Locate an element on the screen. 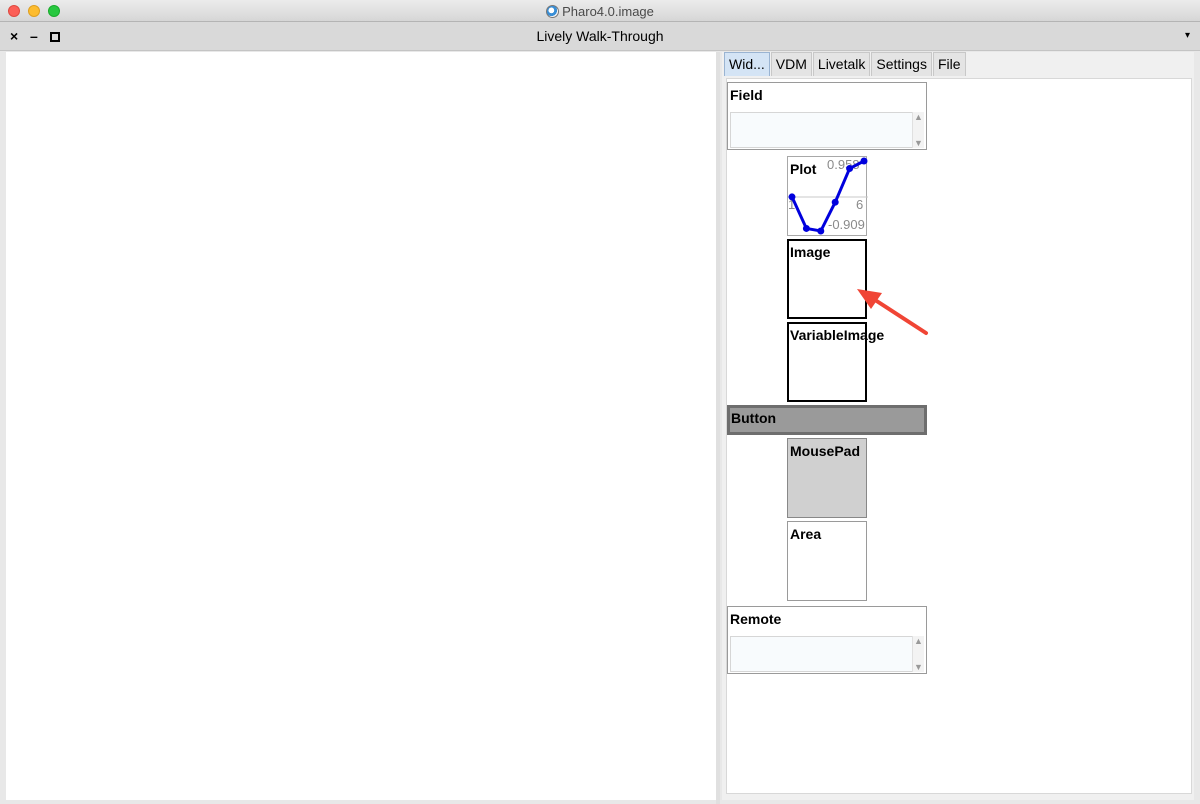 The width and height of the screenshot is (1200, 804). button-widget-label: Button is located at coordinates (754, 418).